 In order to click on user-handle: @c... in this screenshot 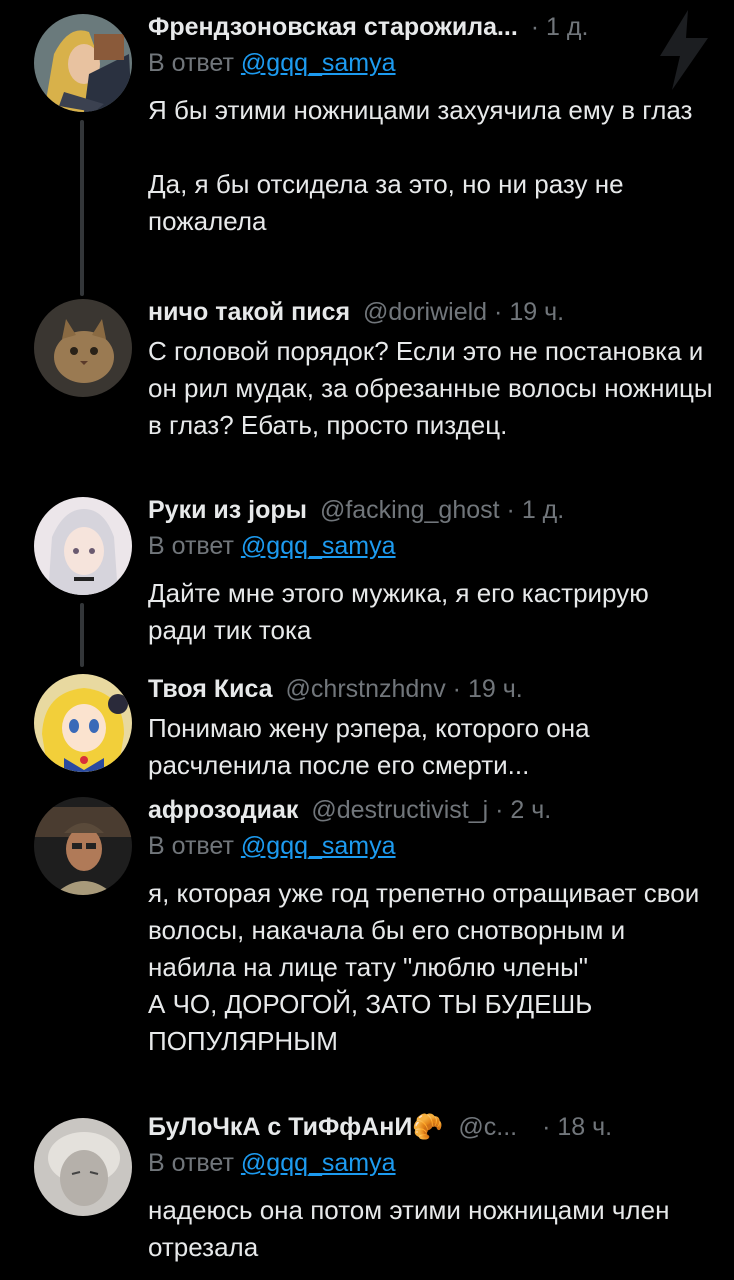, I will do `click(487, 1127)`.